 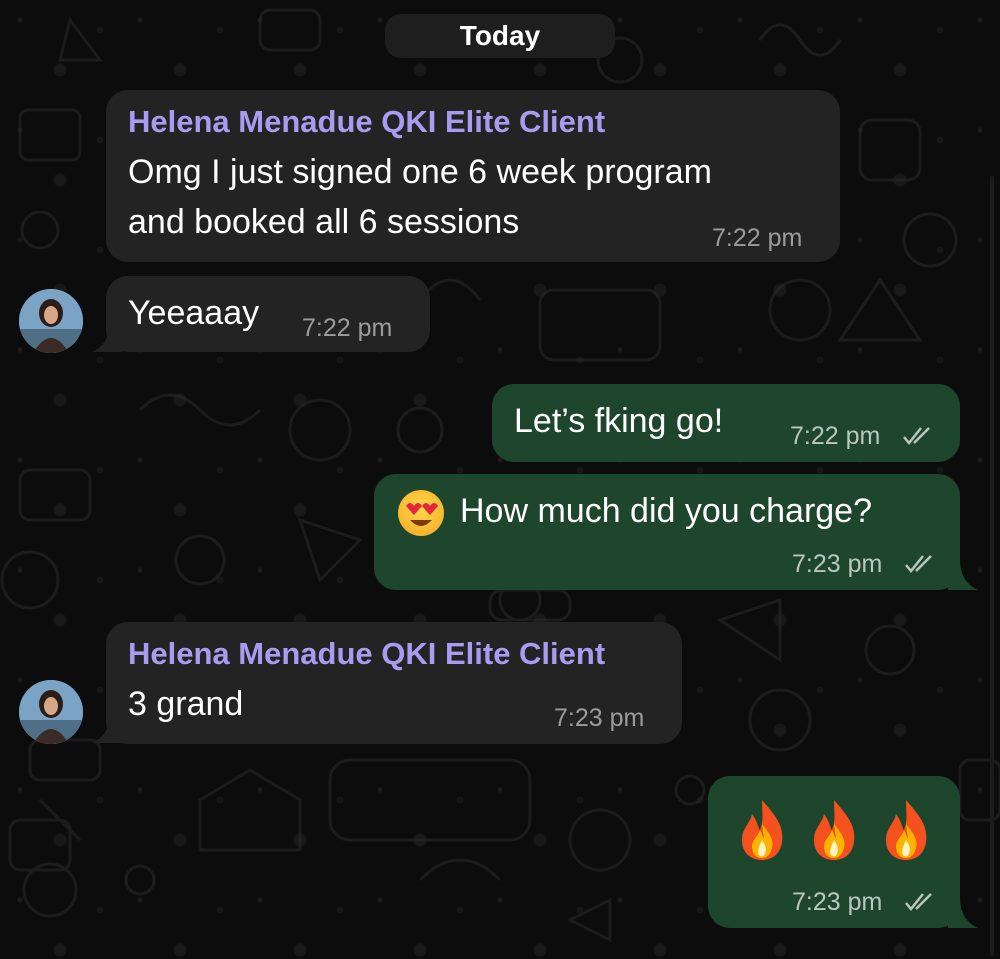 What do you see at coordinates (420, 172) in the screenshot?
I see `message-text-line: Omg I just signed one 6 week program` at bounding box center [420, 172].